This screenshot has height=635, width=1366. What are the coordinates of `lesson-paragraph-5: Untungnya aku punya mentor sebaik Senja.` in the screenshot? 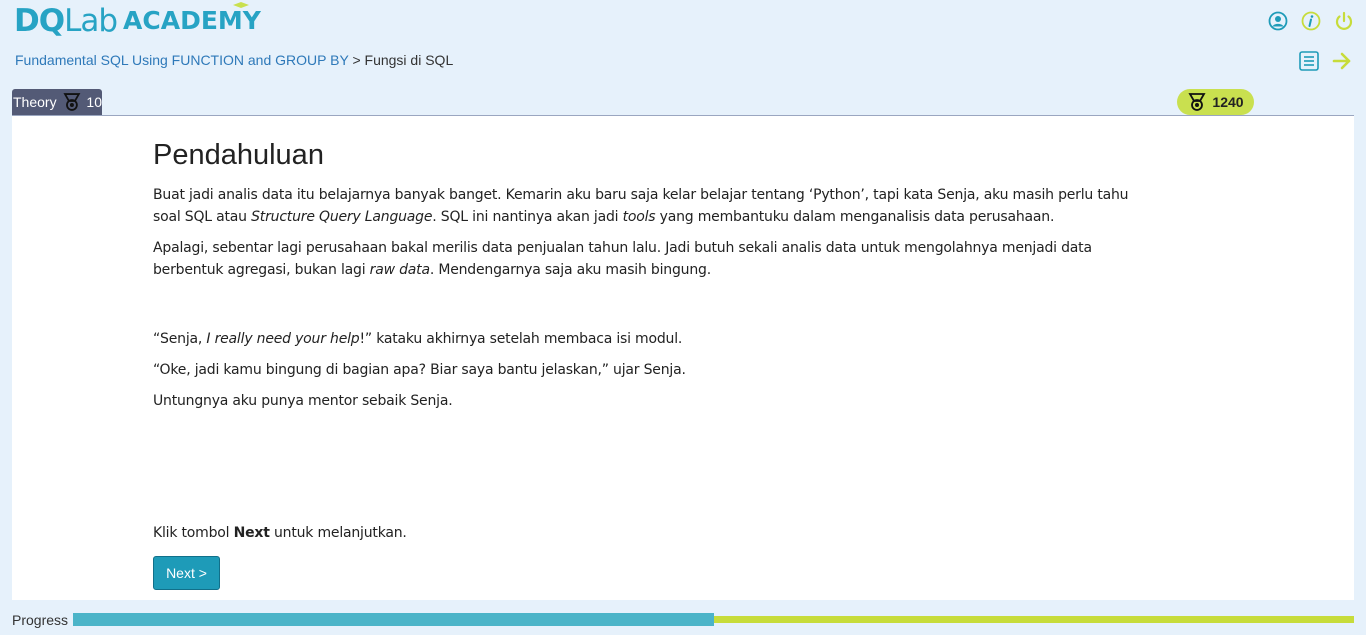 It's located at (303, 401).